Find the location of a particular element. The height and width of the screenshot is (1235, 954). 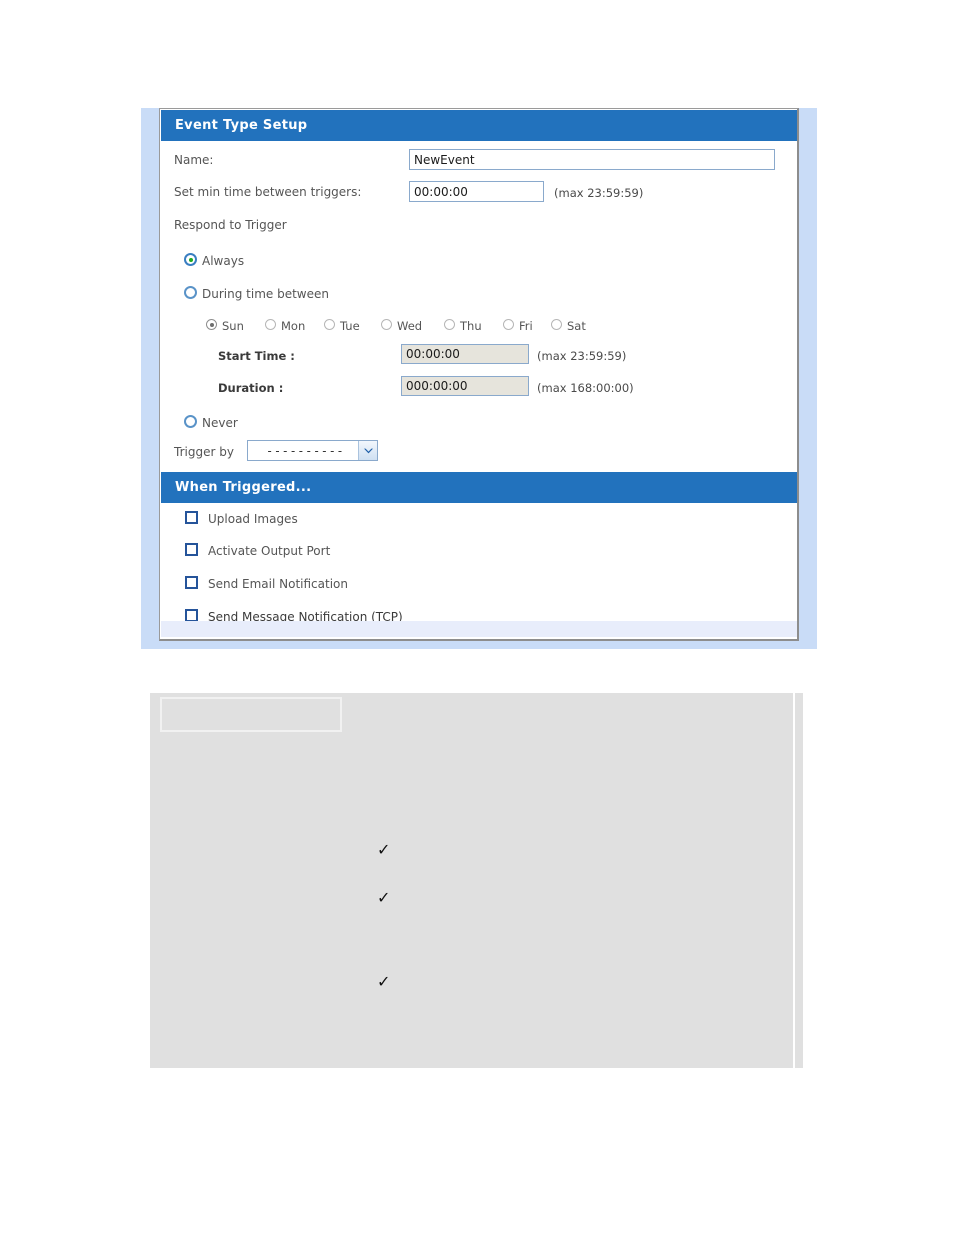

checkbox-upload-images-label: Upload Images is located at coordinates (253, 519).